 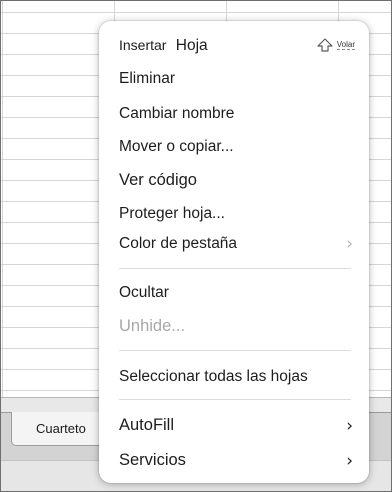 I want to click on fly-button: Volar, so click(x=336, y=45).